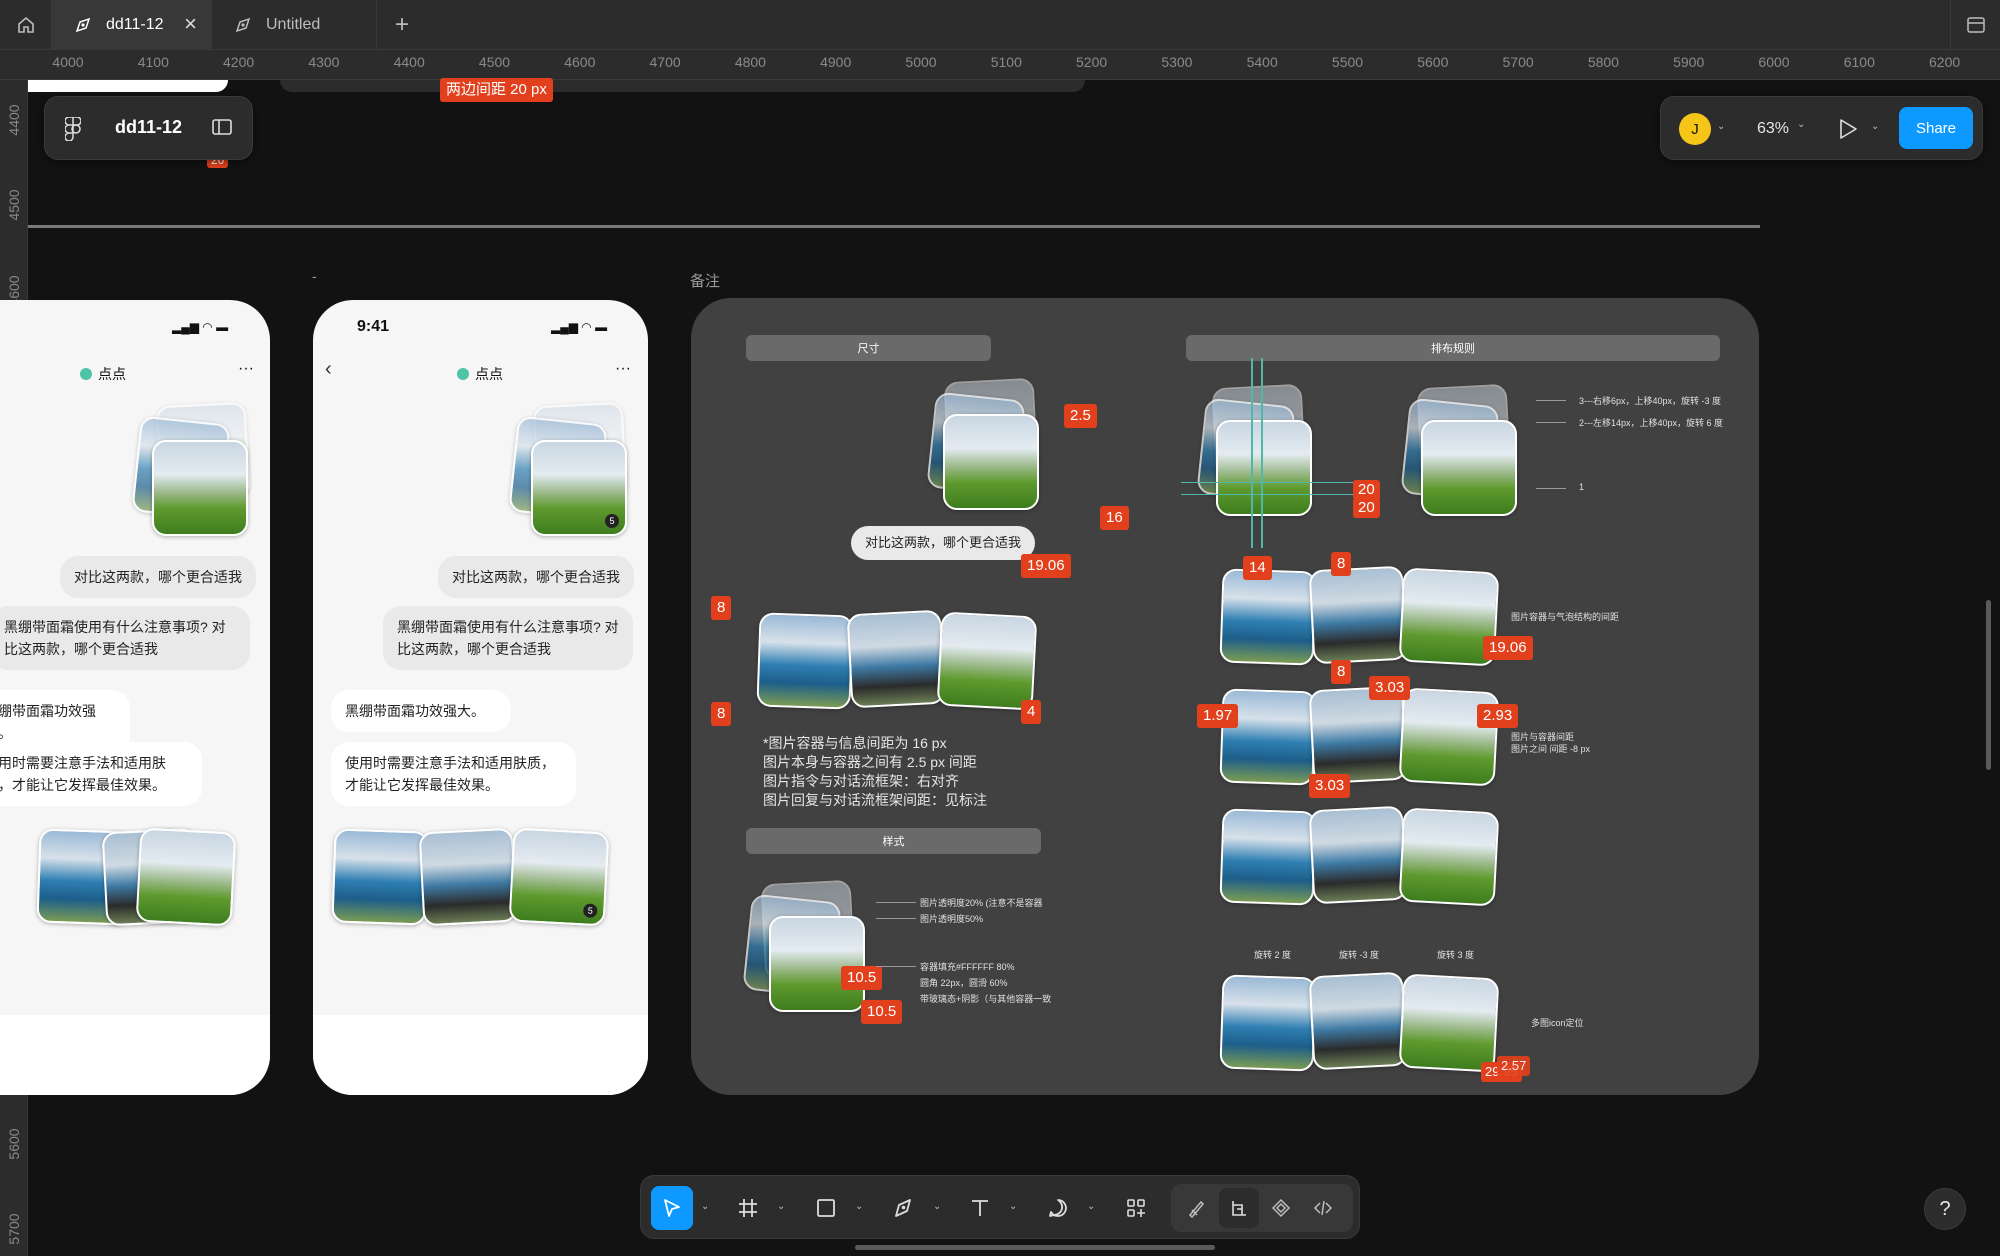  Describe the element at coordinates (148, 127) in the screenshot. I see `file-name: dd11-12` at that location.